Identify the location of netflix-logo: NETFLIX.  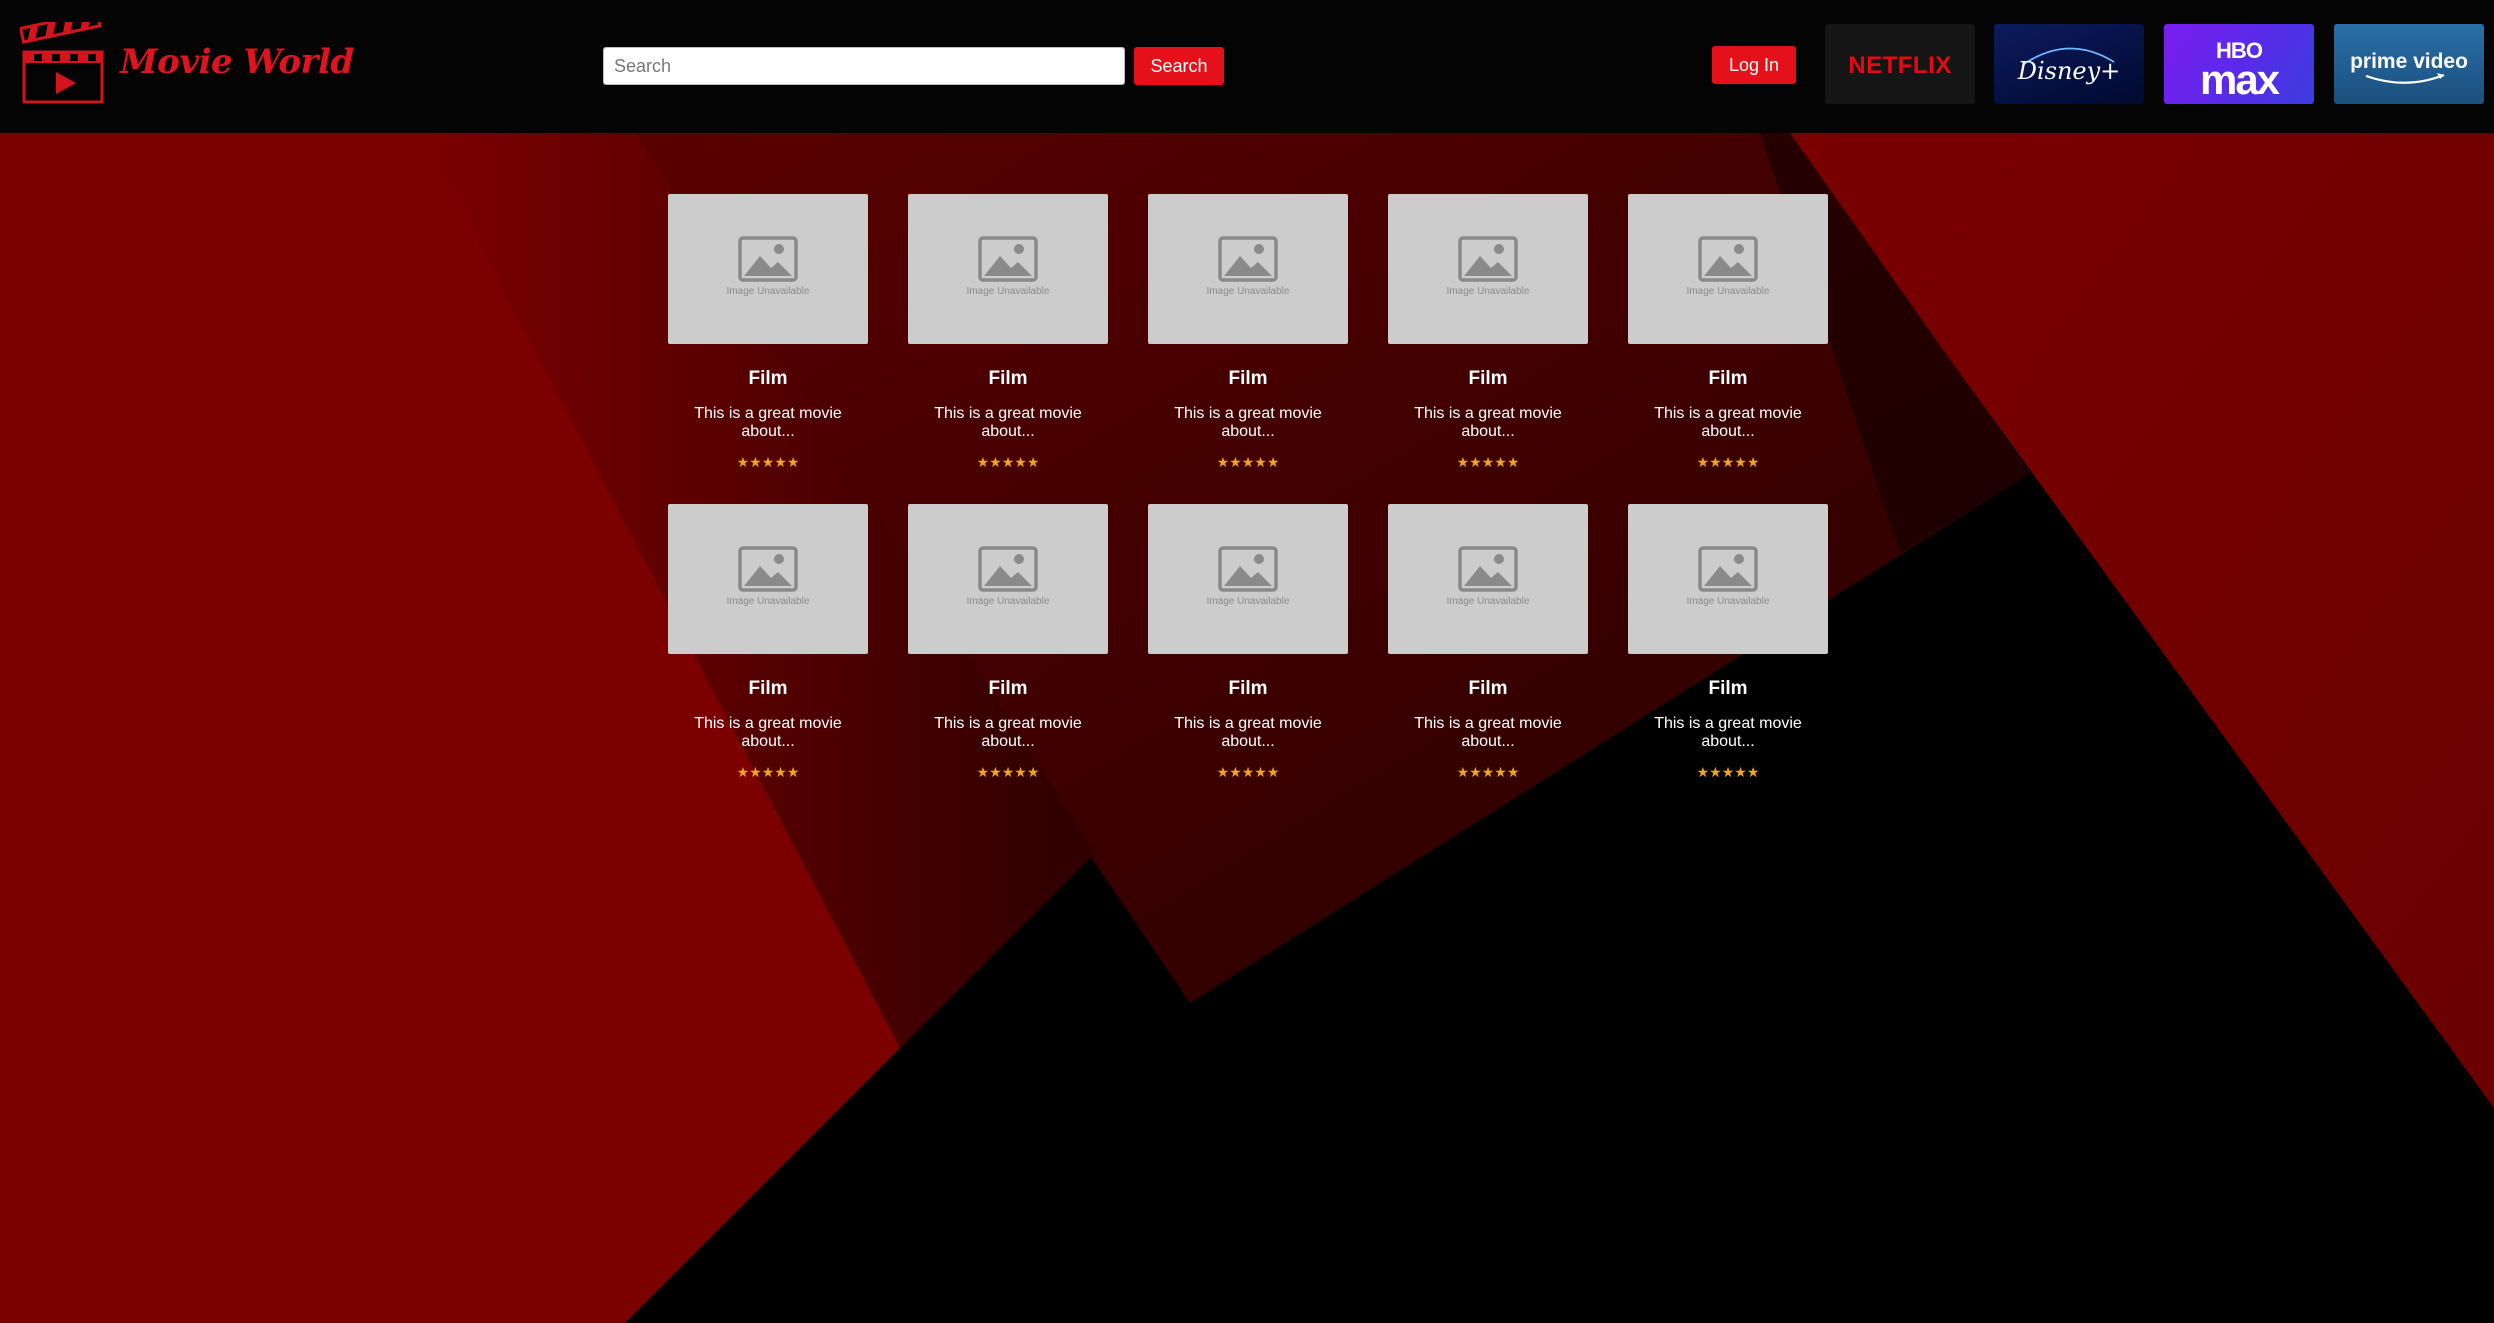
(1900, 65).